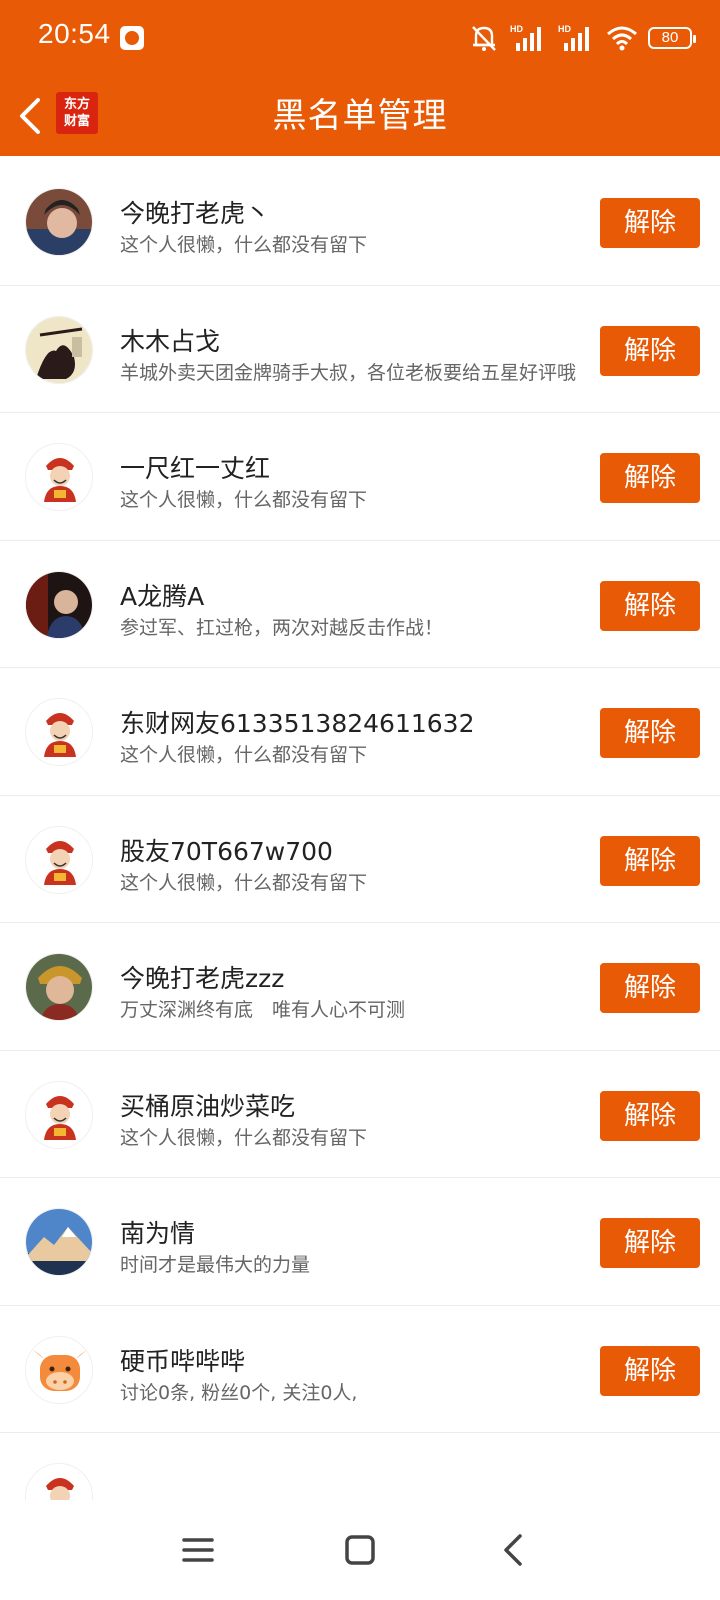  I want to click on user-name: 南为情, so click(158, 1233).